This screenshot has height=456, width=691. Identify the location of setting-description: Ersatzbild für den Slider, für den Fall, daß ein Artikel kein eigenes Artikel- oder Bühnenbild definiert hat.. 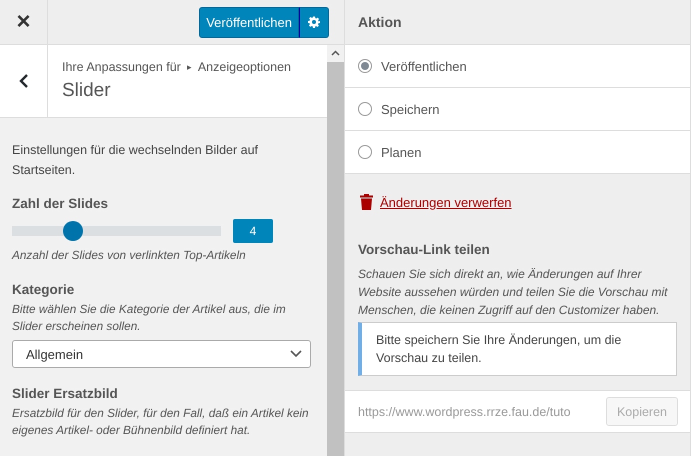
(161, 422).